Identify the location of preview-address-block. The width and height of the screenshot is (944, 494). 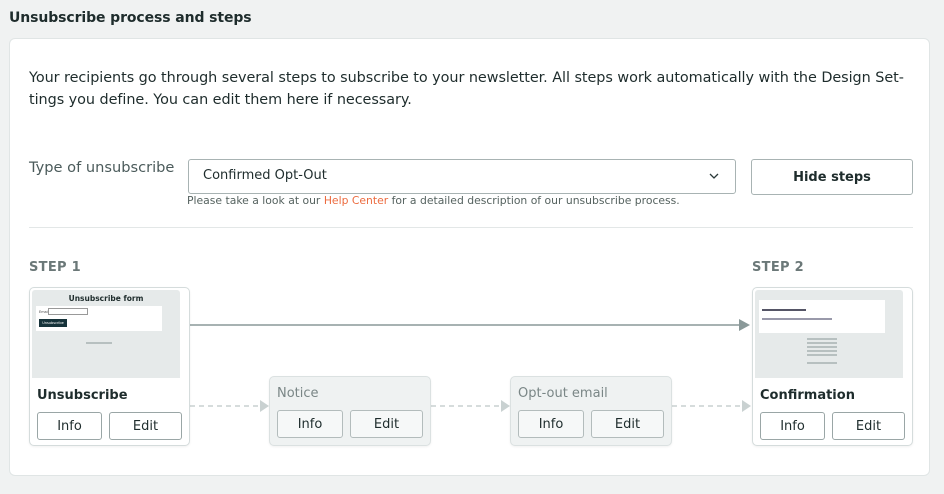
(822, 347).